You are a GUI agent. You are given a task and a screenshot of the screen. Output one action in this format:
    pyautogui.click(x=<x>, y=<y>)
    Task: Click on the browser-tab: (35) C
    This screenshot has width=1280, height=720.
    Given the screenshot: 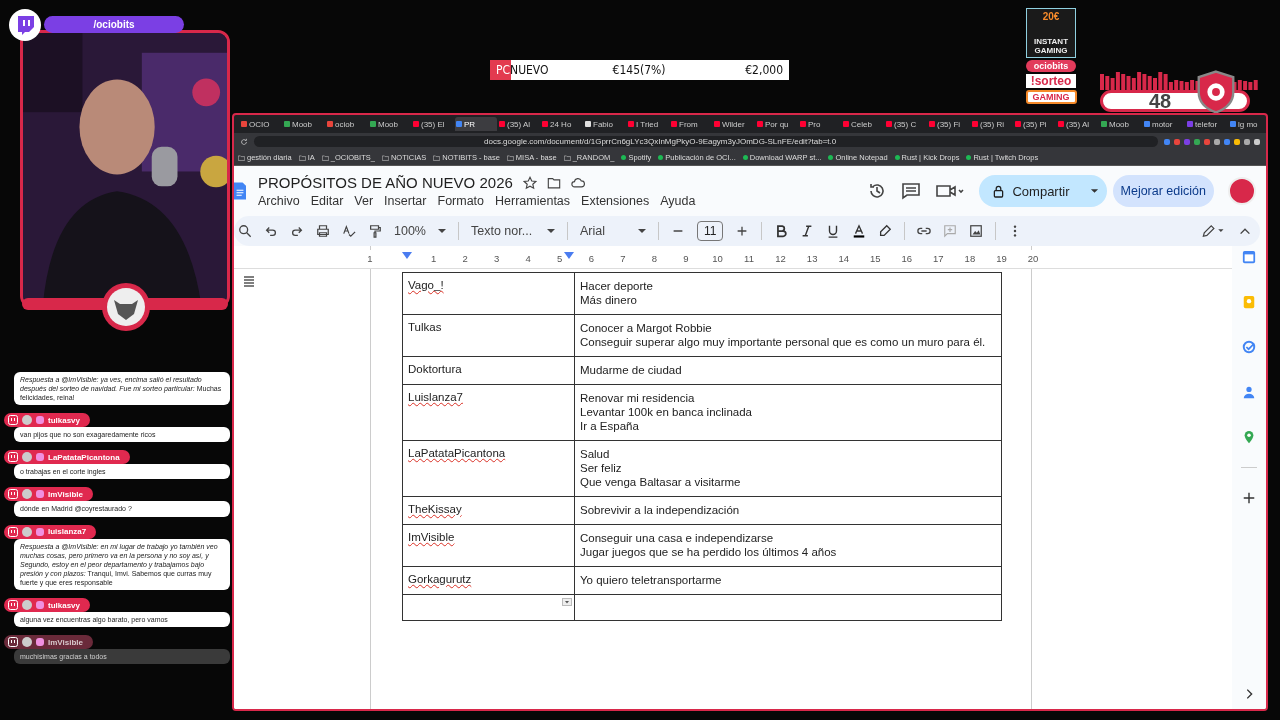 What is the action you would take?
    pyautogui.click(x=906, y=124)
    